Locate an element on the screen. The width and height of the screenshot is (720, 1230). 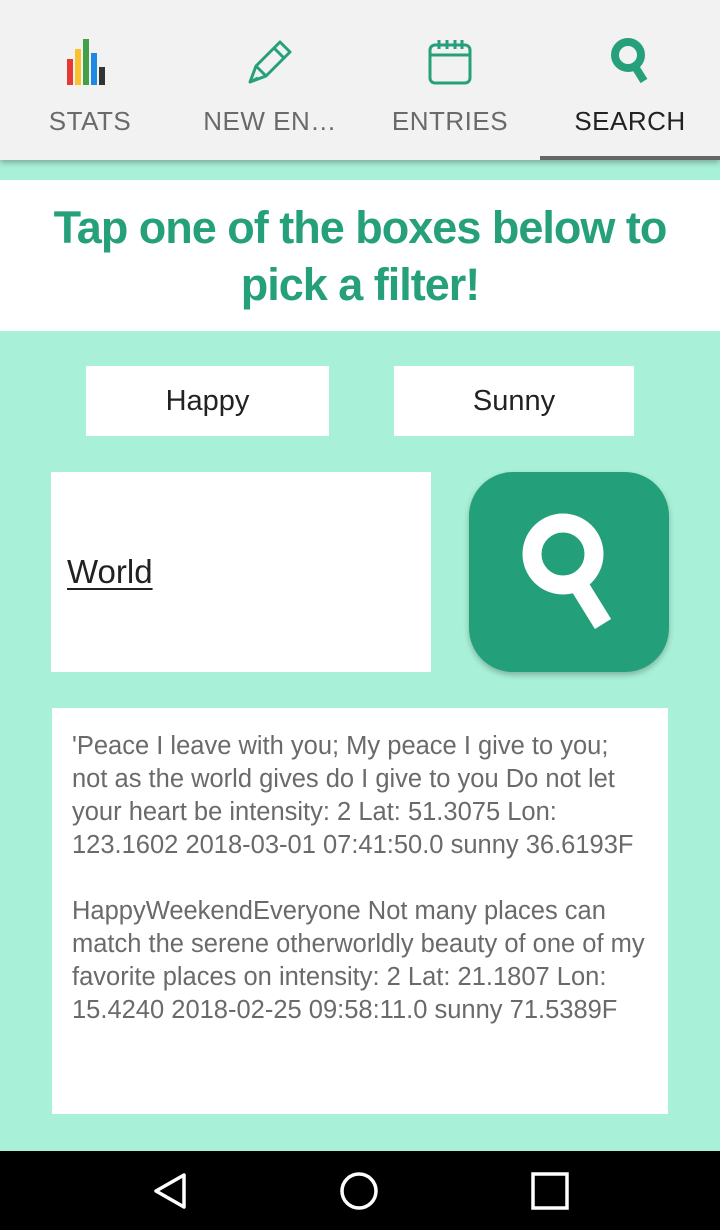
tab-label: ENTRIES is located at coordinates (450, 121).